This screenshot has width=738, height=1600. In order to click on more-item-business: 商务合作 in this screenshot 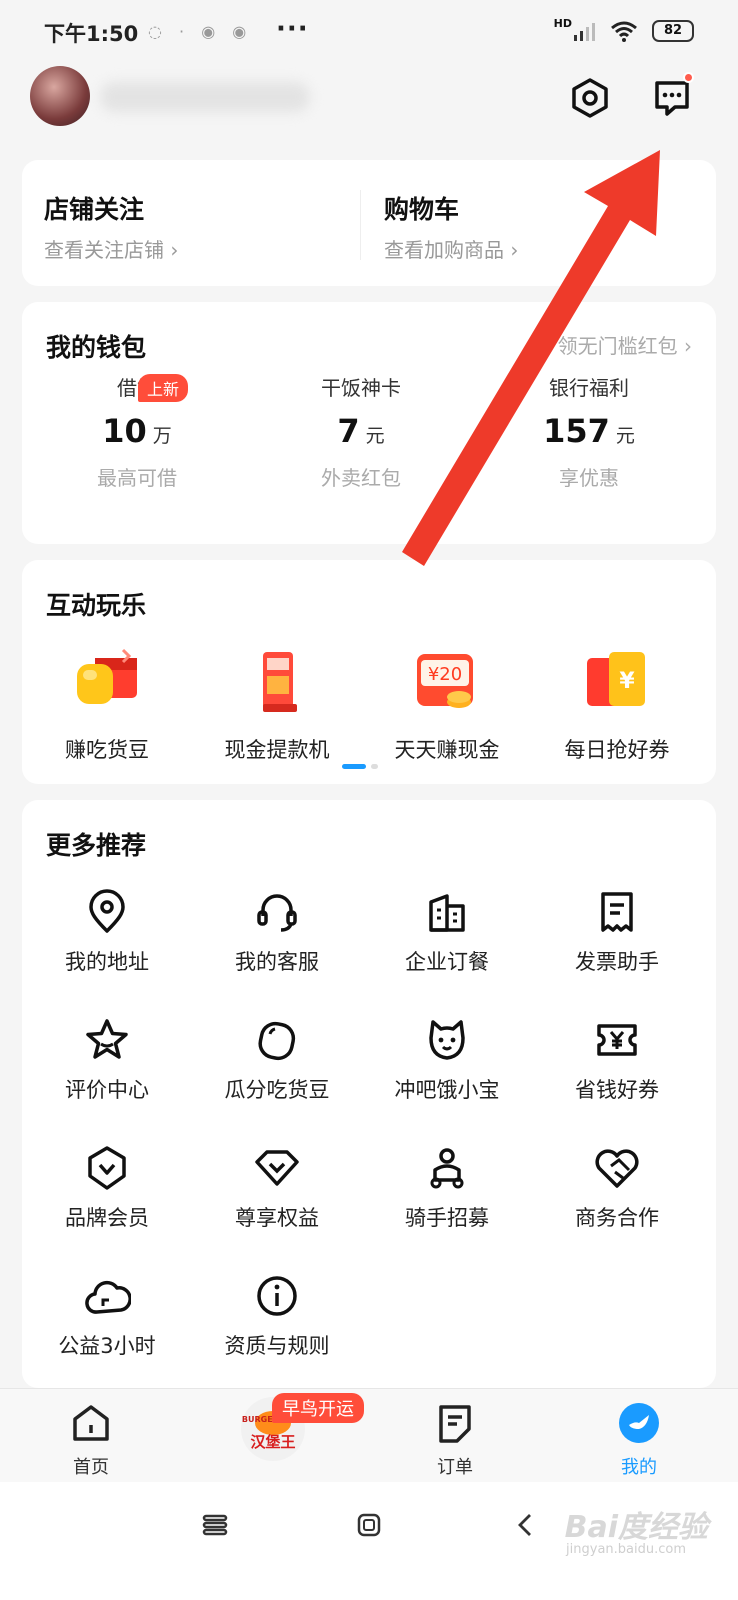, I will do `click(617, 1188)`.